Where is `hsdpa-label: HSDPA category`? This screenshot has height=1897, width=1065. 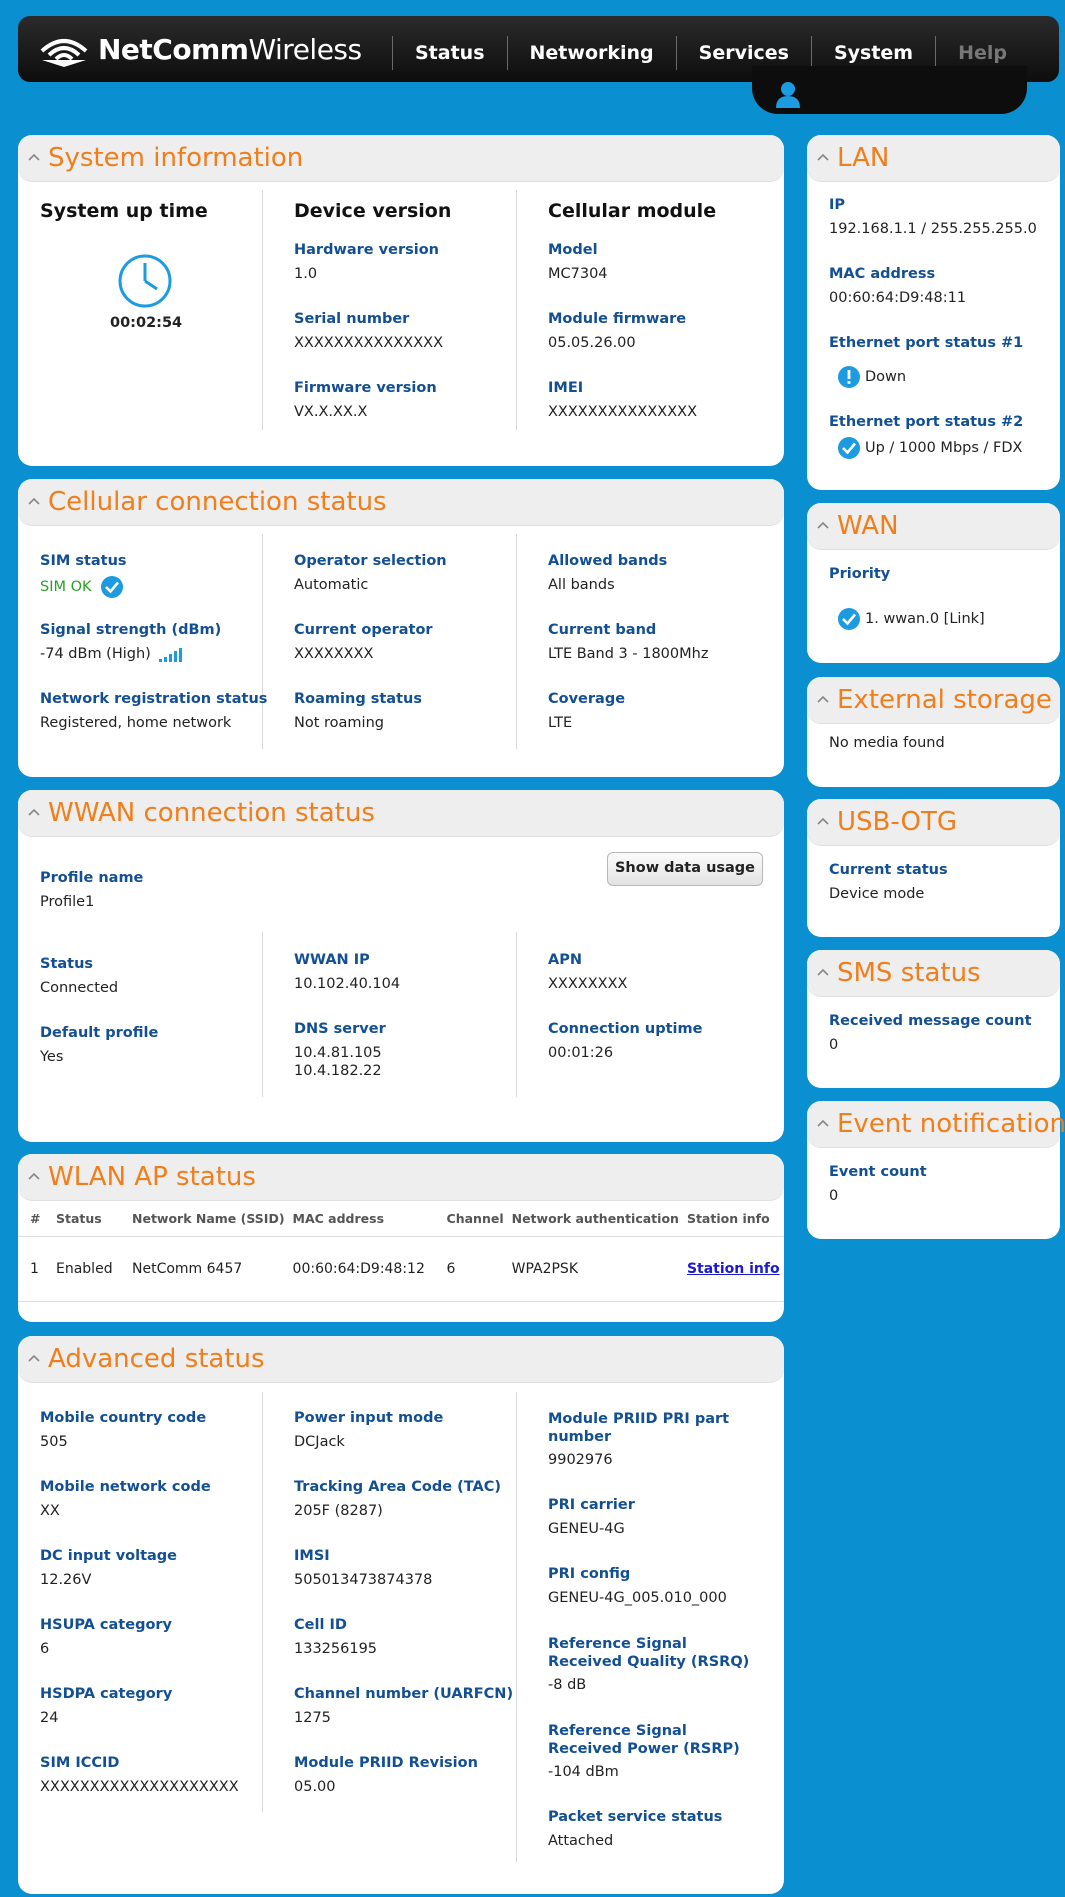 hsdpa-label: HSDPA category is located at coordinates (106, 1694).